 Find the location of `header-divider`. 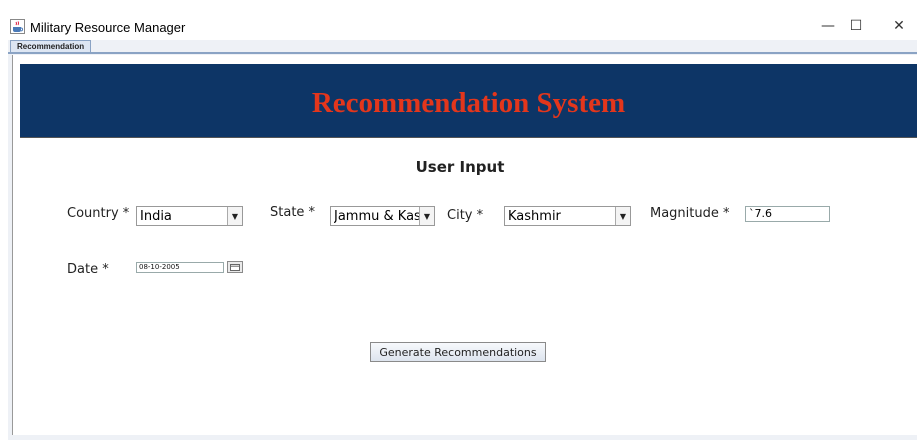

header-divider is located at coordinates (468, 139).